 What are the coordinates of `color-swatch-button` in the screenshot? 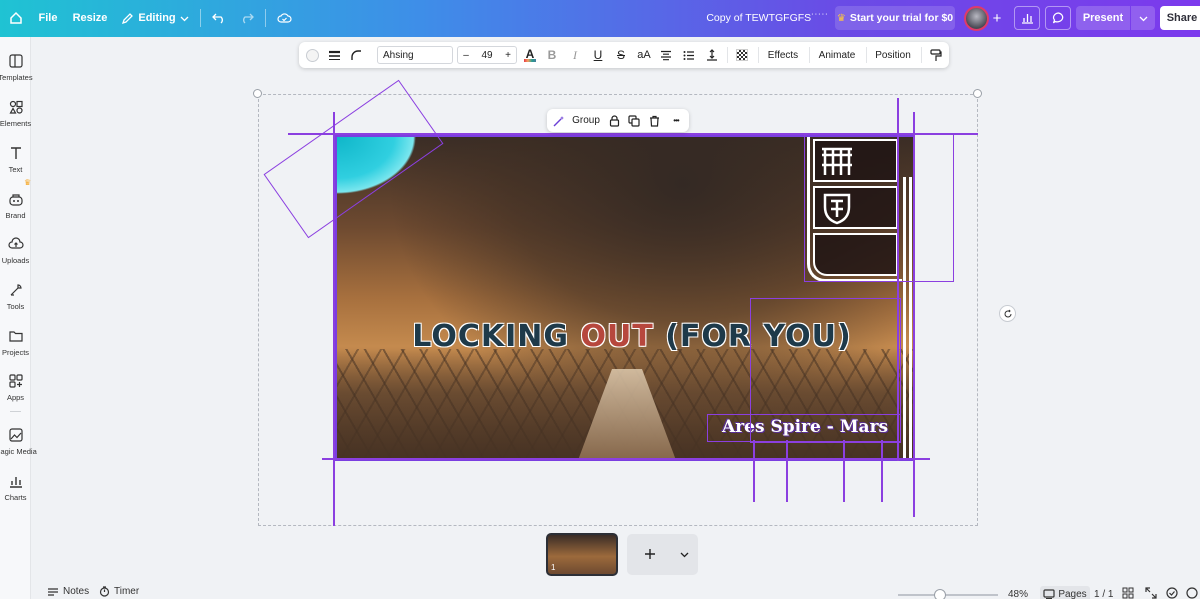 It's located at (312, 55).